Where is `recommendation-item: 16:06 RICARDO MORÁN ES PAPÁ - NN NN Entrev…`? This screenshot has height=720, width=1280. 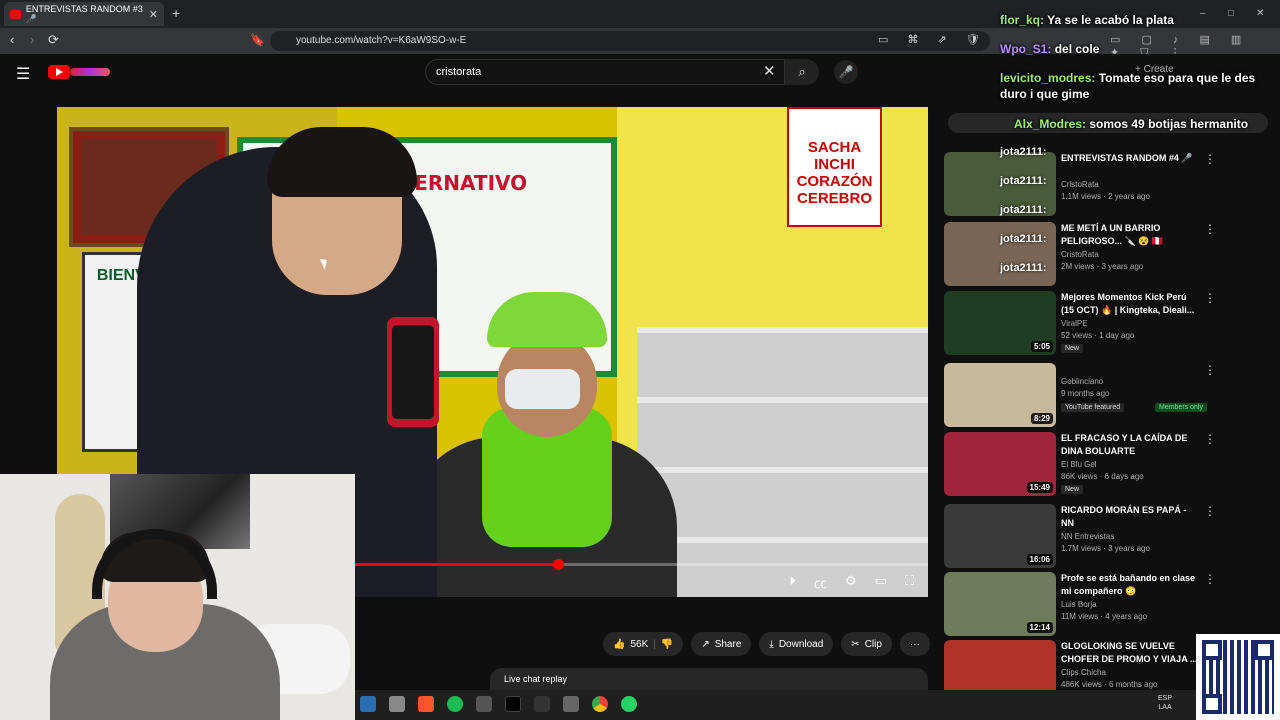
recommendation-item: 16:06 RICARDO MORÁN ES PAPÁ - NN NN Entrev… is located at coordinates (1084, 535).